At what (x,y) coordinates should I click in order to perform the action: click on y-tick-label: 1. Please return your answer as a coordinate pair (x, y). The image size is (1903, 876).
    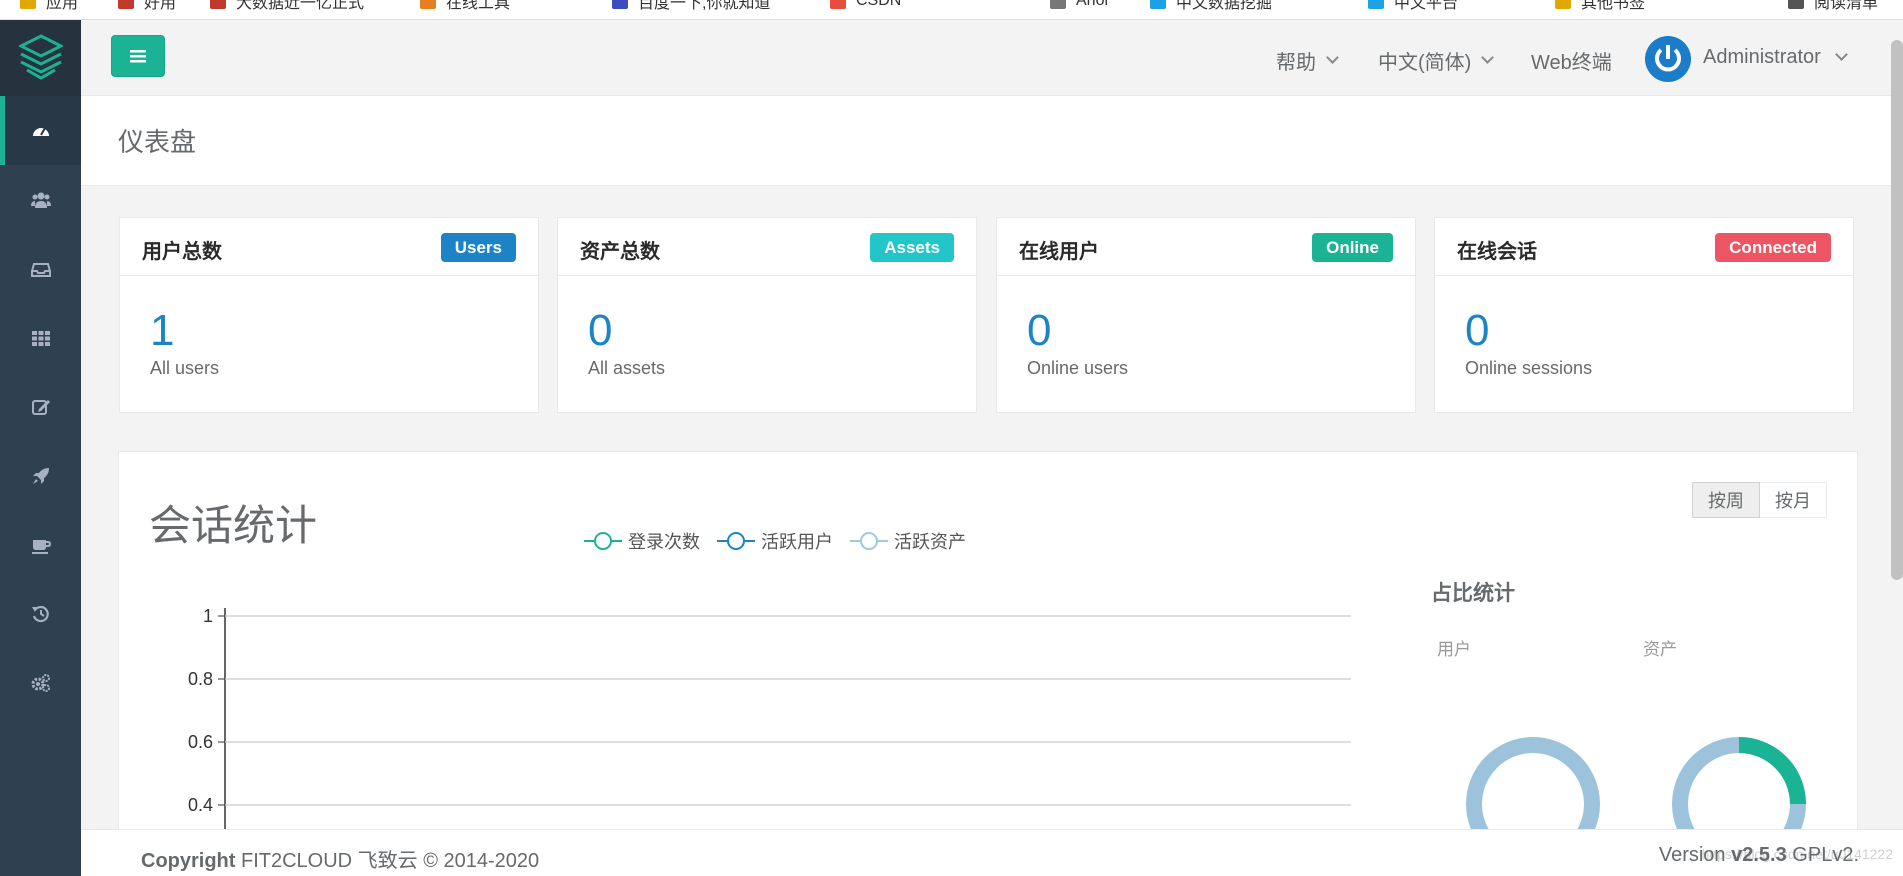
    Looking at the image, I should click on (208, 616).